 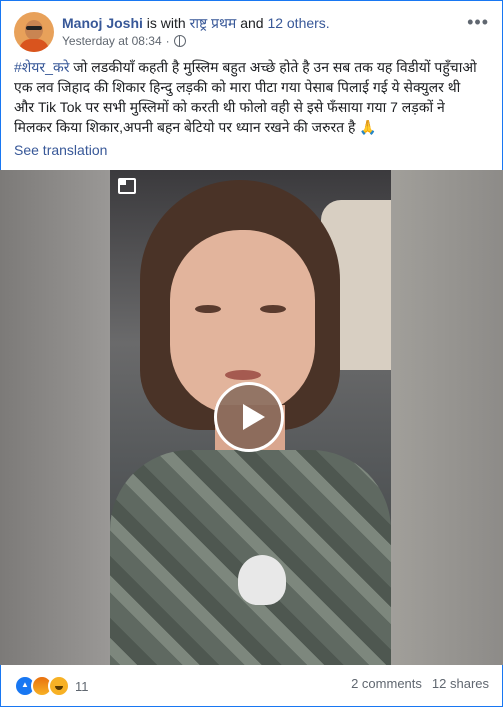 I want to click on shares-count: 12 shares, so click(x=460, y=683).